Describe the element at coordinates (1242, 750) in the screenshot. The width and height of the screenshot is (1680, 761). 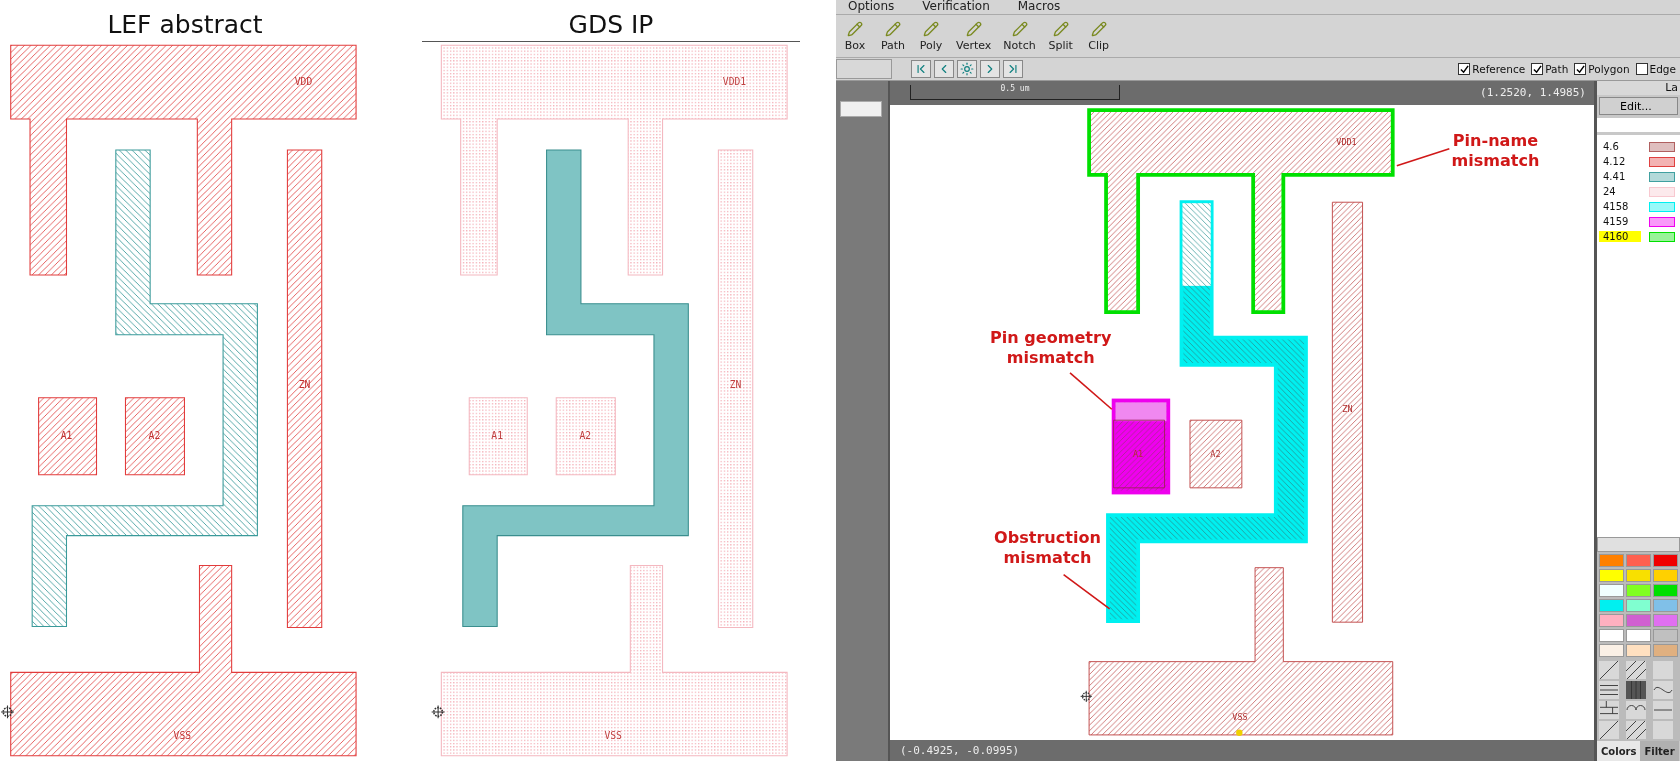
I see `status-coordinates: (-0.4925, -0.0995)` at that location.